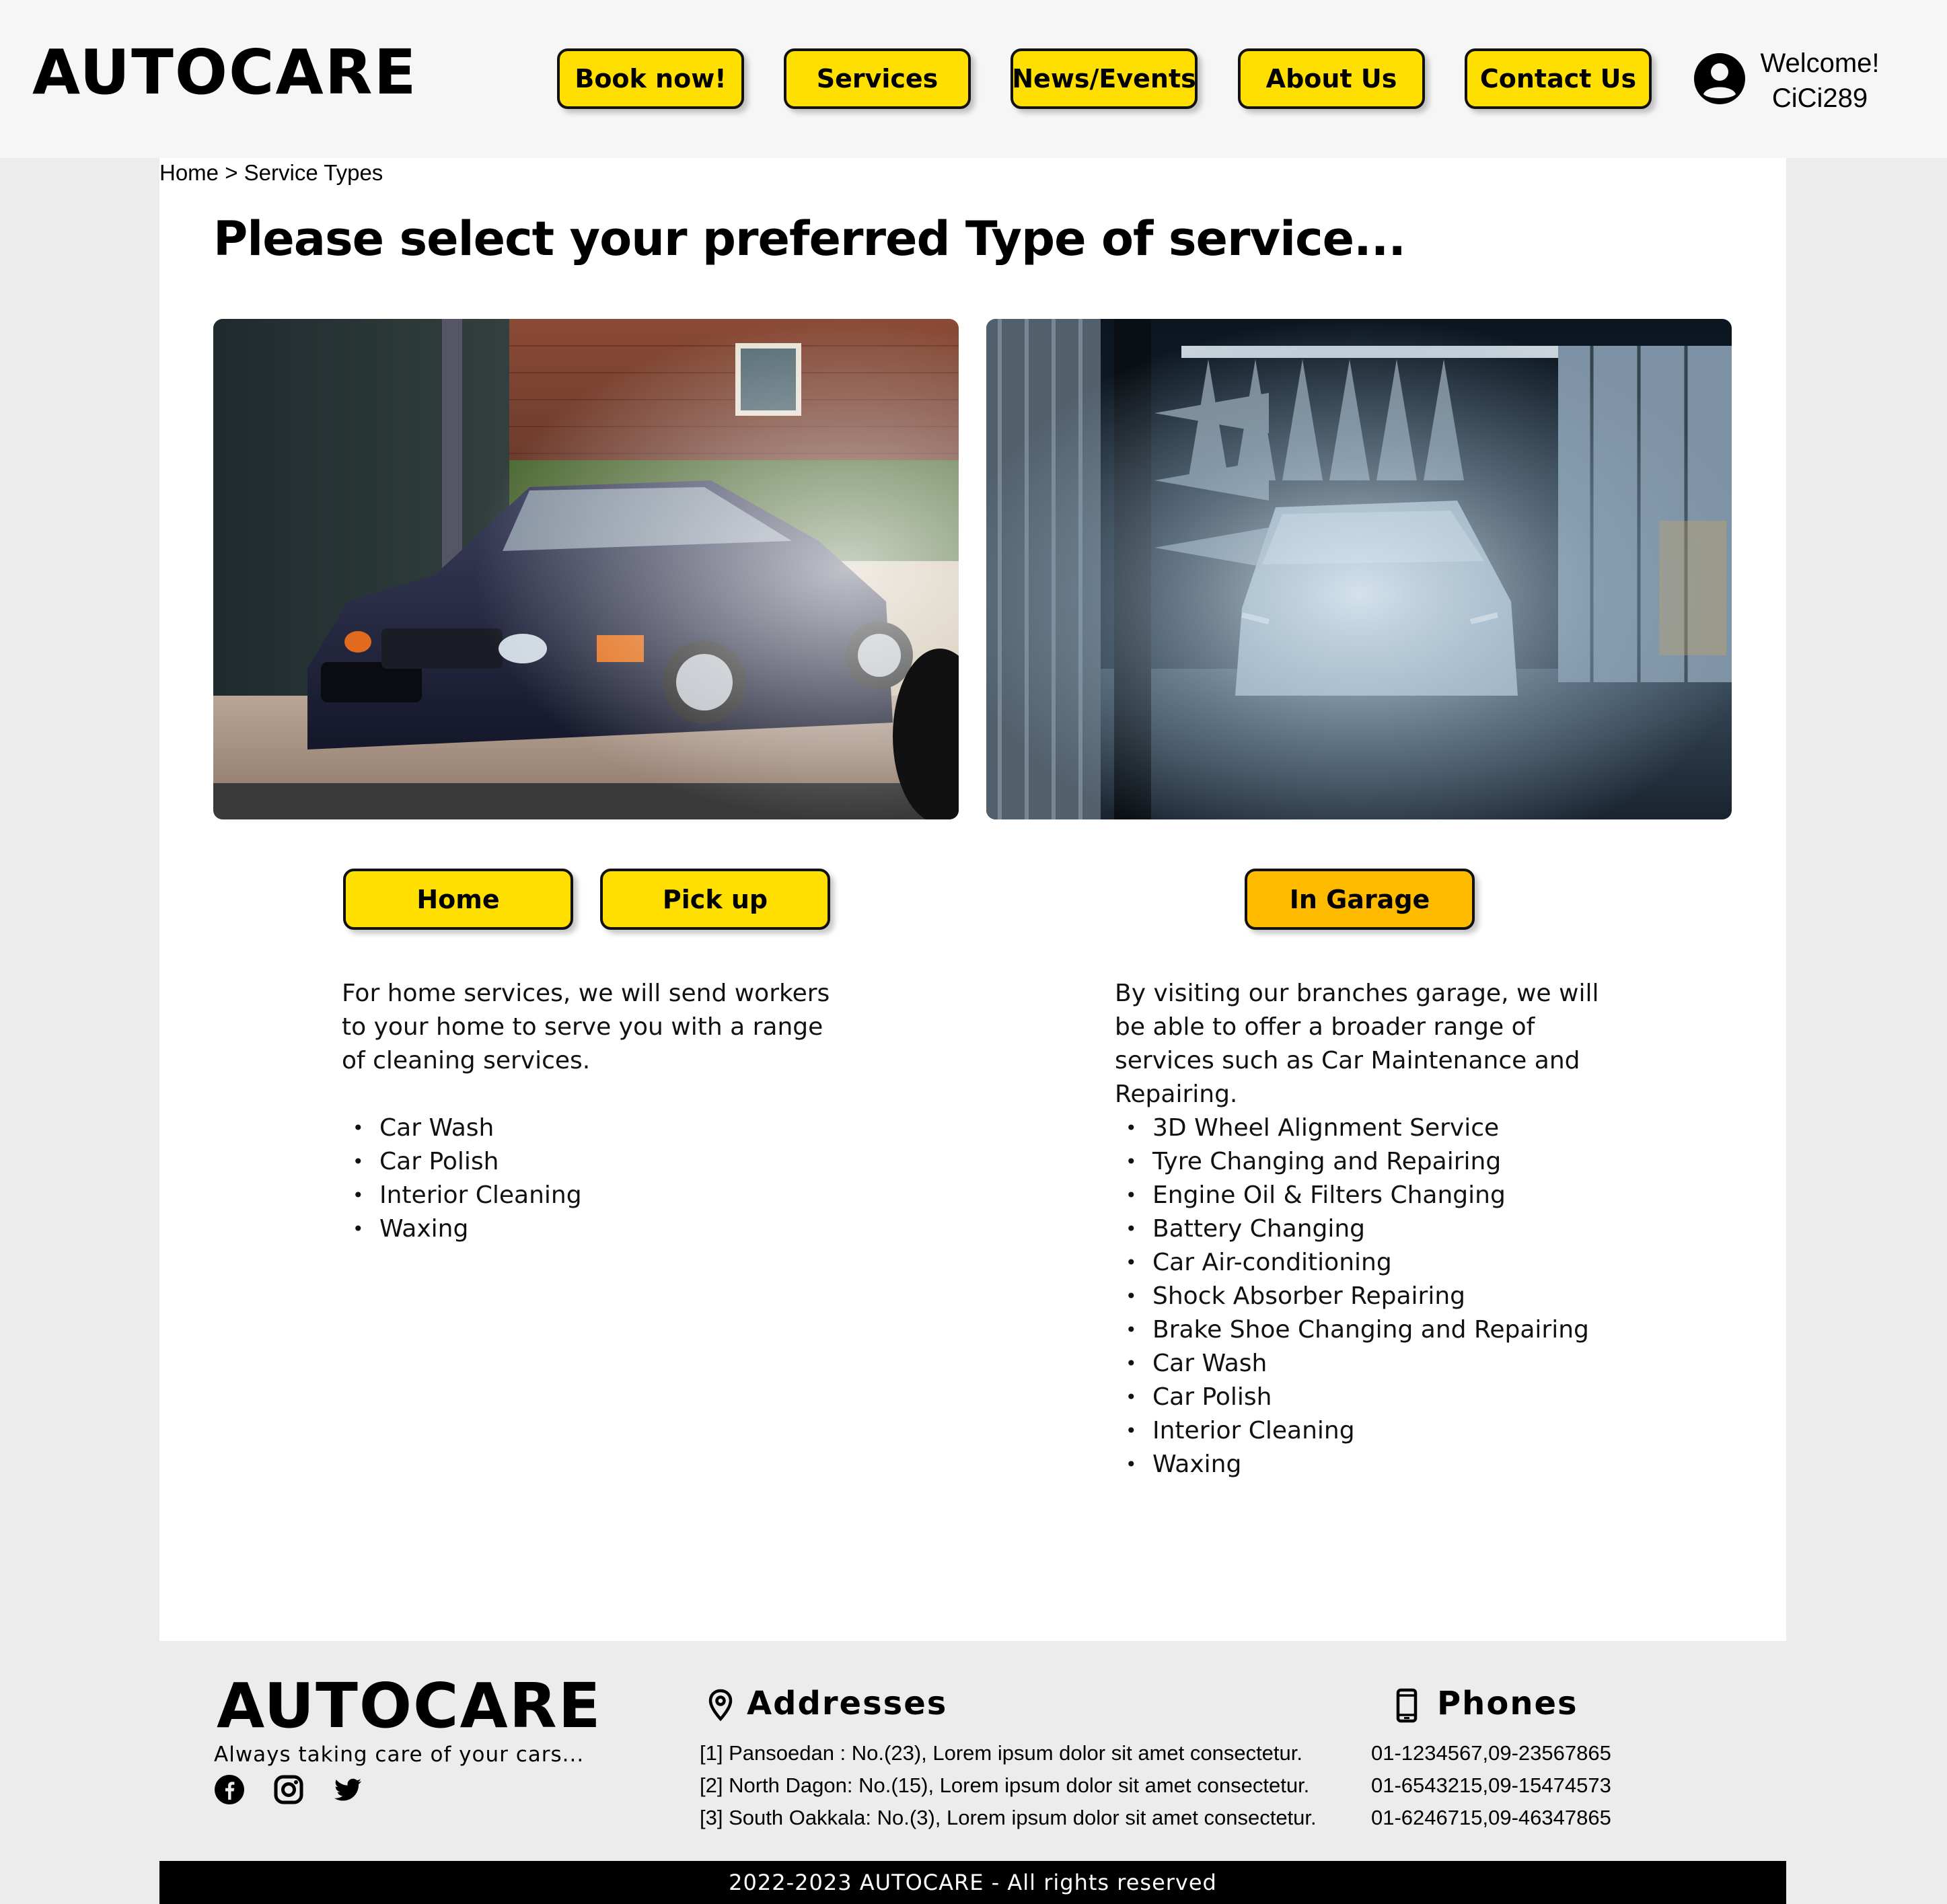  What do you see at coordinates (1719, 78) in the screenshot?
I see `user-account-icon` at bounding box center [1719, 78].